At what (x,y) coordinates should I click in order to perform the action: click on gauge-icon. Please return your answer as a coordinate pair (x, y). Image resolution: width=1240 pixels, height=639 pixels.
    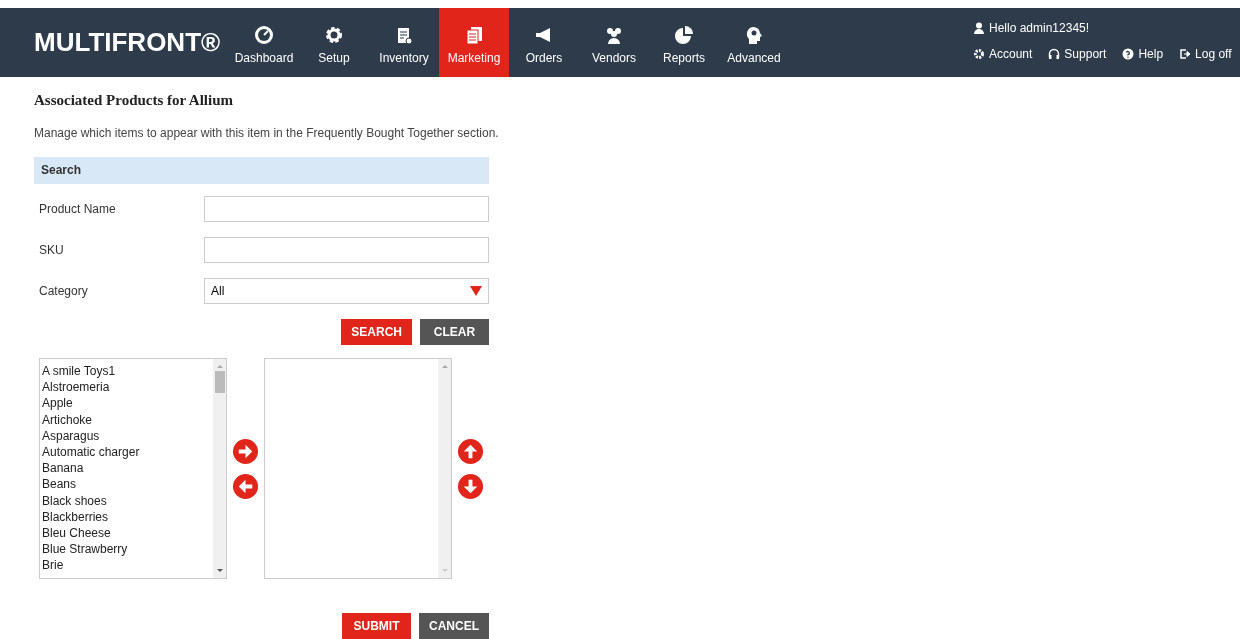
    Looking at the image, I should click on (264, 34).